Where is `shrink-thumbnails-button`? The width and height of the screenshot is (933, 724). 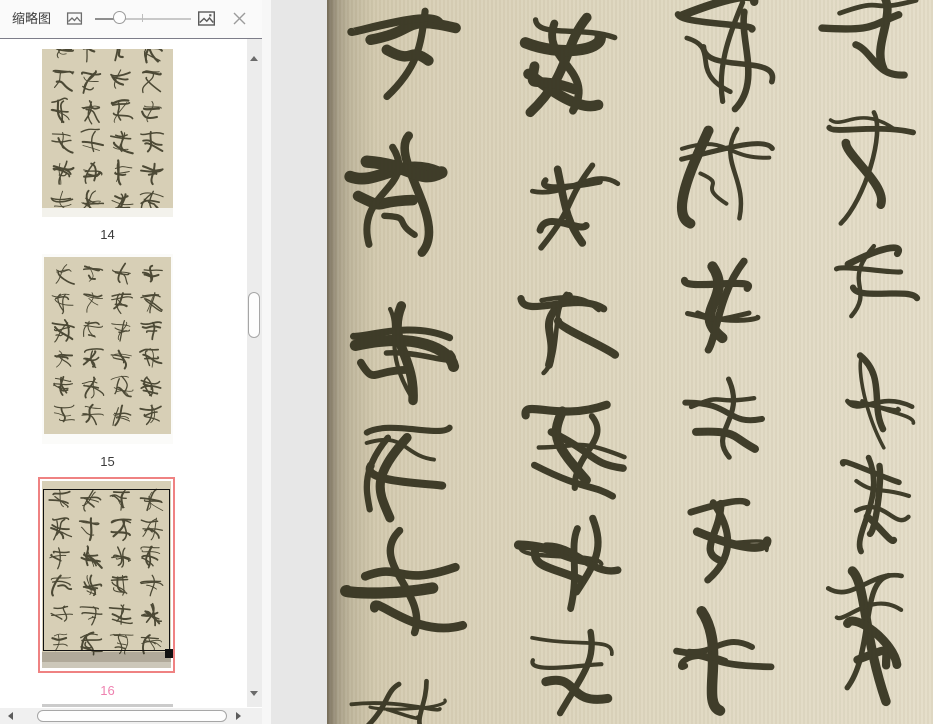
shrink-thumbnails-button is located at coordinates (74, 18).